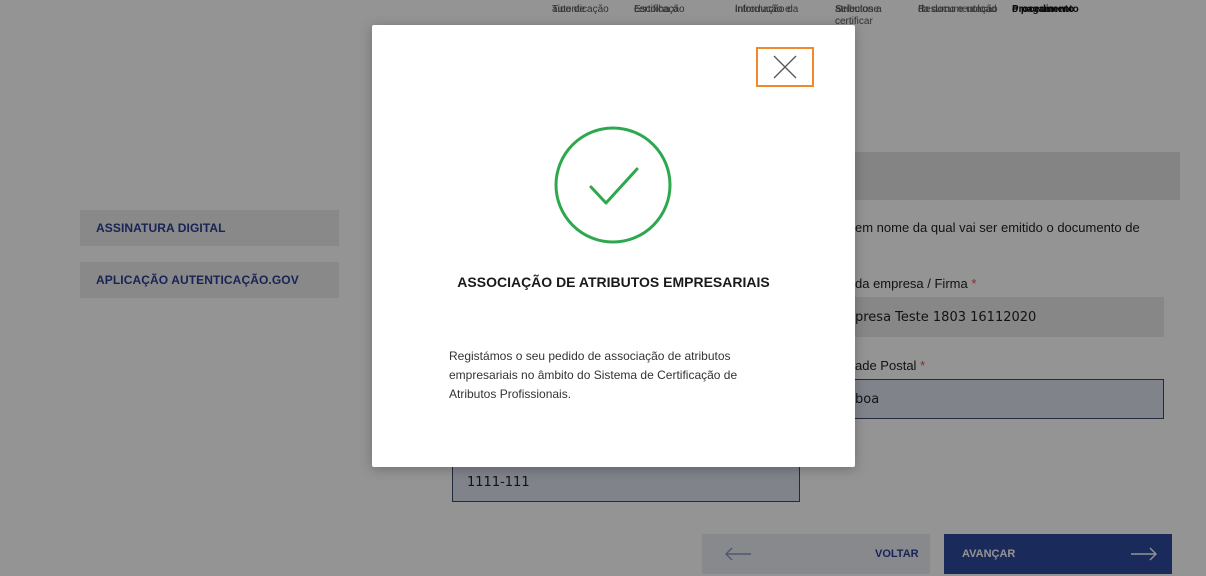 The image size is (1206, 576). I want to click on close-icon, so click(785, 67).